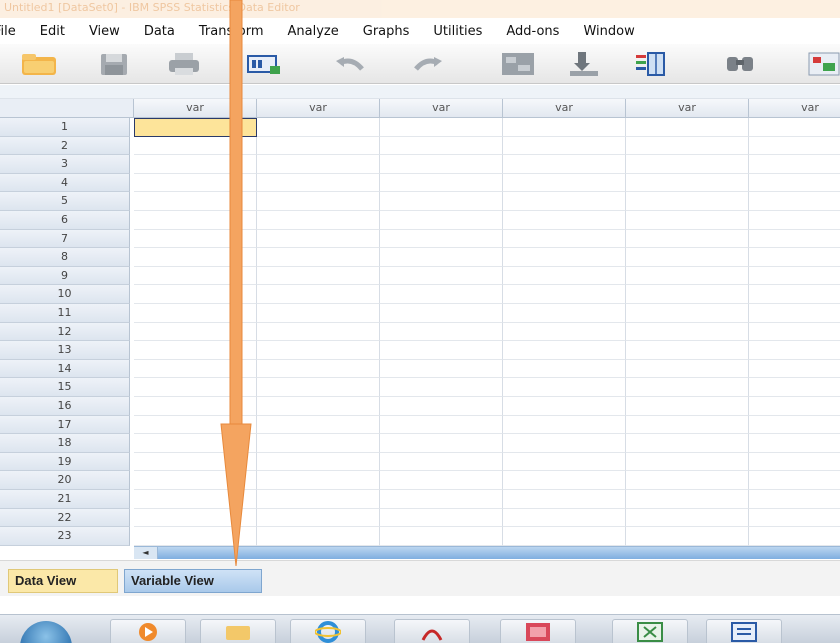 The width and height of the screenshot is (840, 643). What do you see at coordinates (65, 332) in the screenshot?
I see `row-header: 12` at bounding box center [65, 332].